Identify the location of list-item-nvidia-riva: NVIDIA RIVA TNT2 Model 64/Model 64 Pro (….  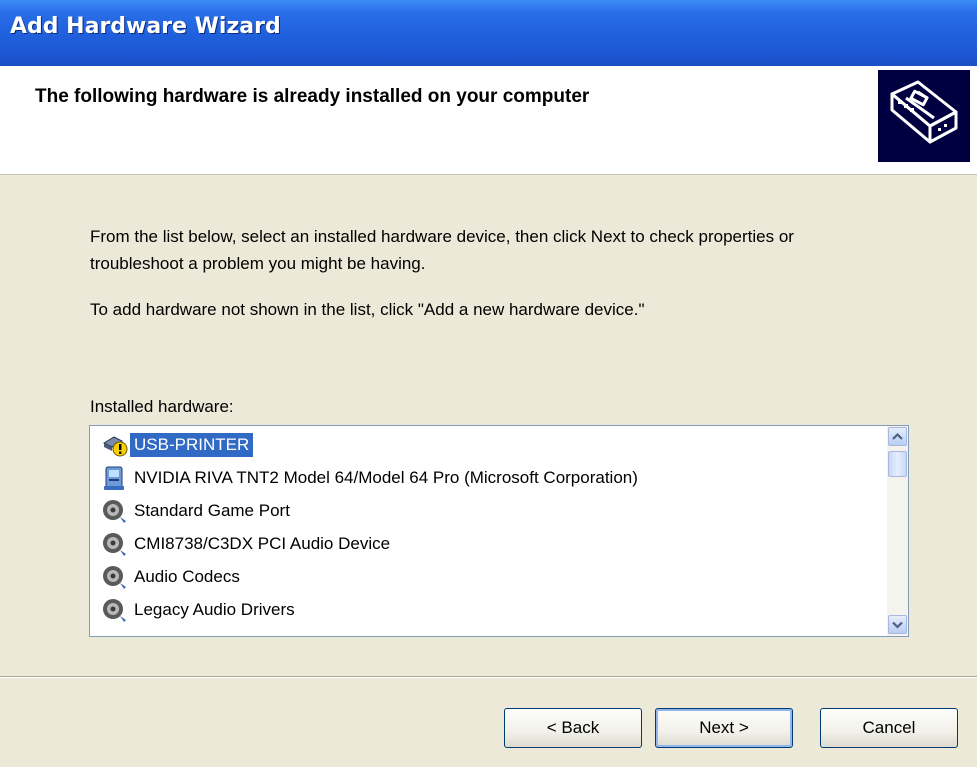
(479, 477).